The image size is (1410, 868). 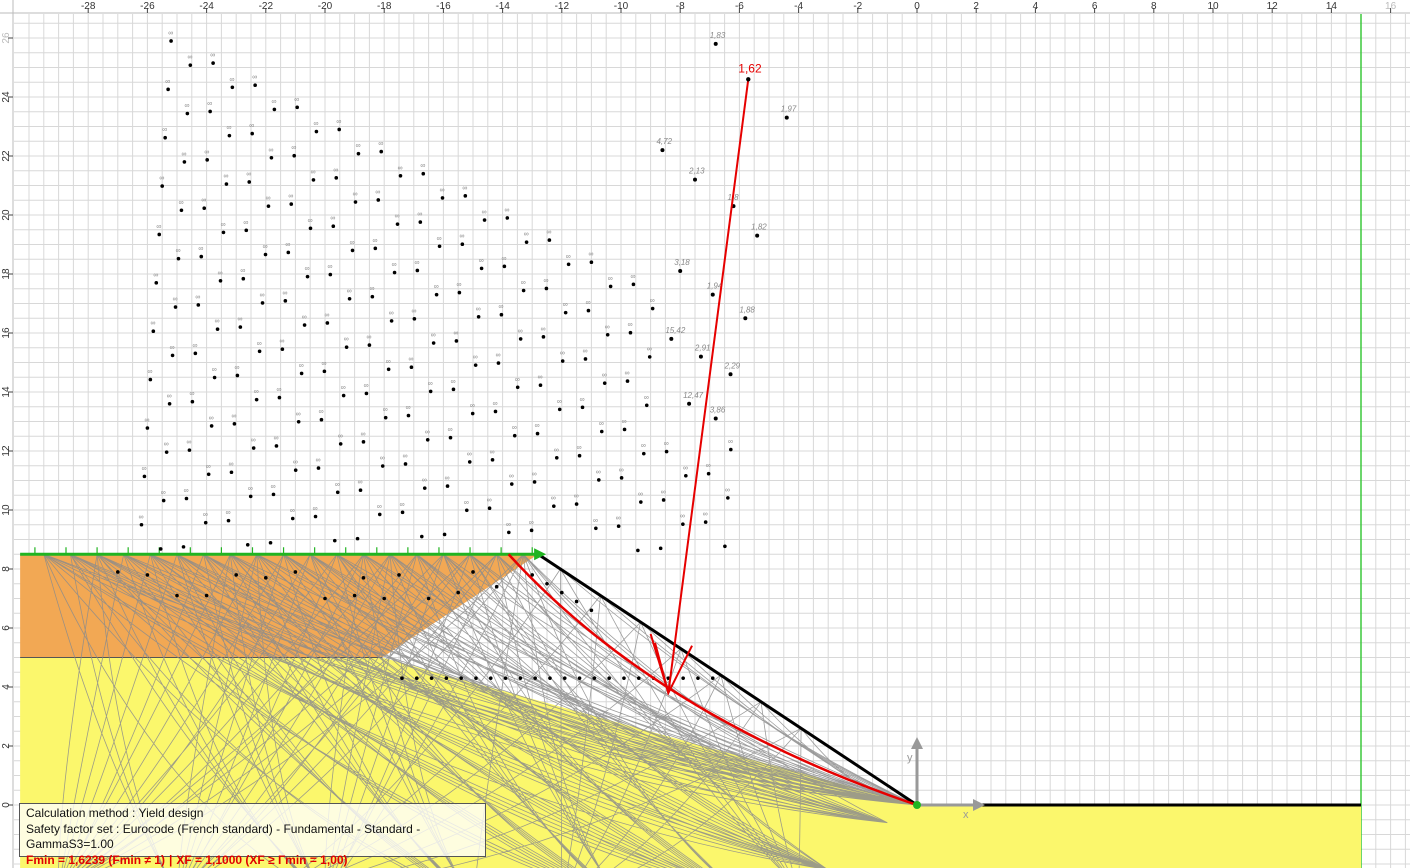 What do you see at coordinates (917, 743) in the screenshot?
I see `y-axis-arrow-icon` at bounding box center [917, 743].